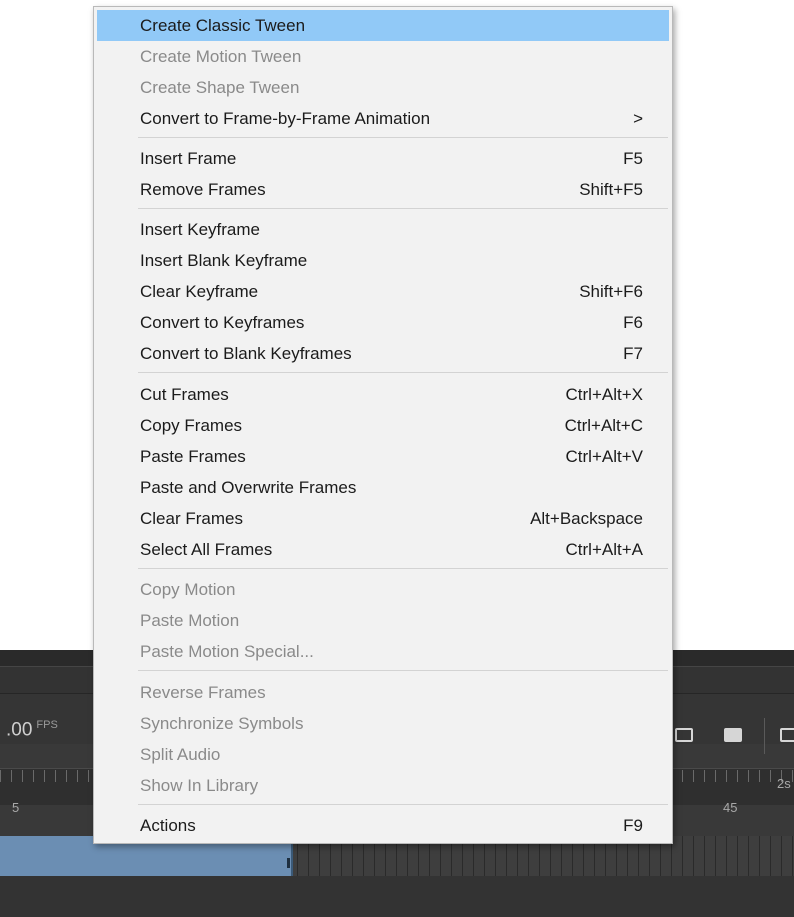 This screenshot has width=794, height=917. I want to click on menu-item-label: Clear Keyframe, so click(199, 291).